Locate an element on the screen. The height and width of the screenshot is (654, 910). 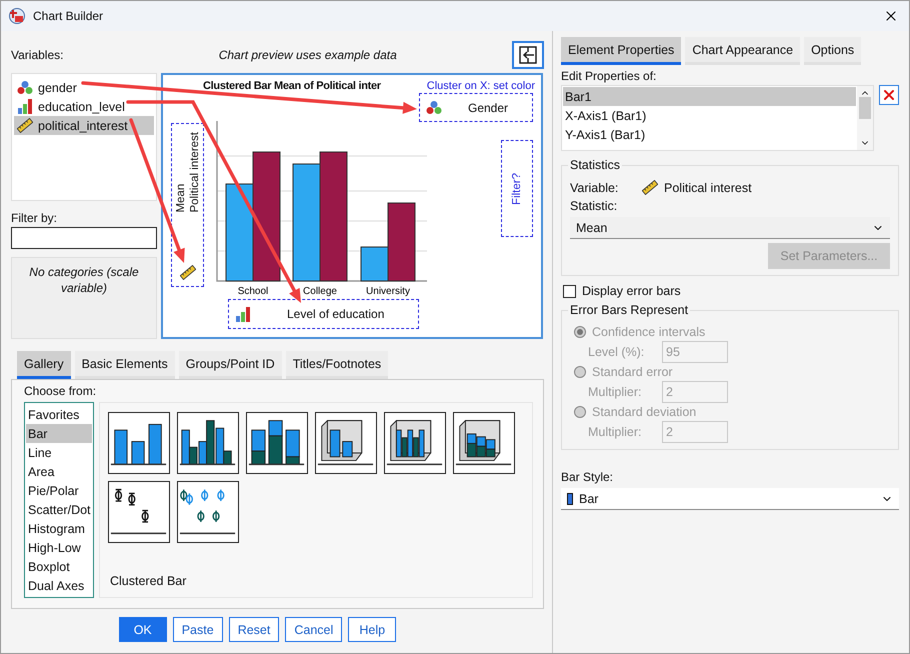
window-title: Chart Builder is located at coordinates (68, 16).